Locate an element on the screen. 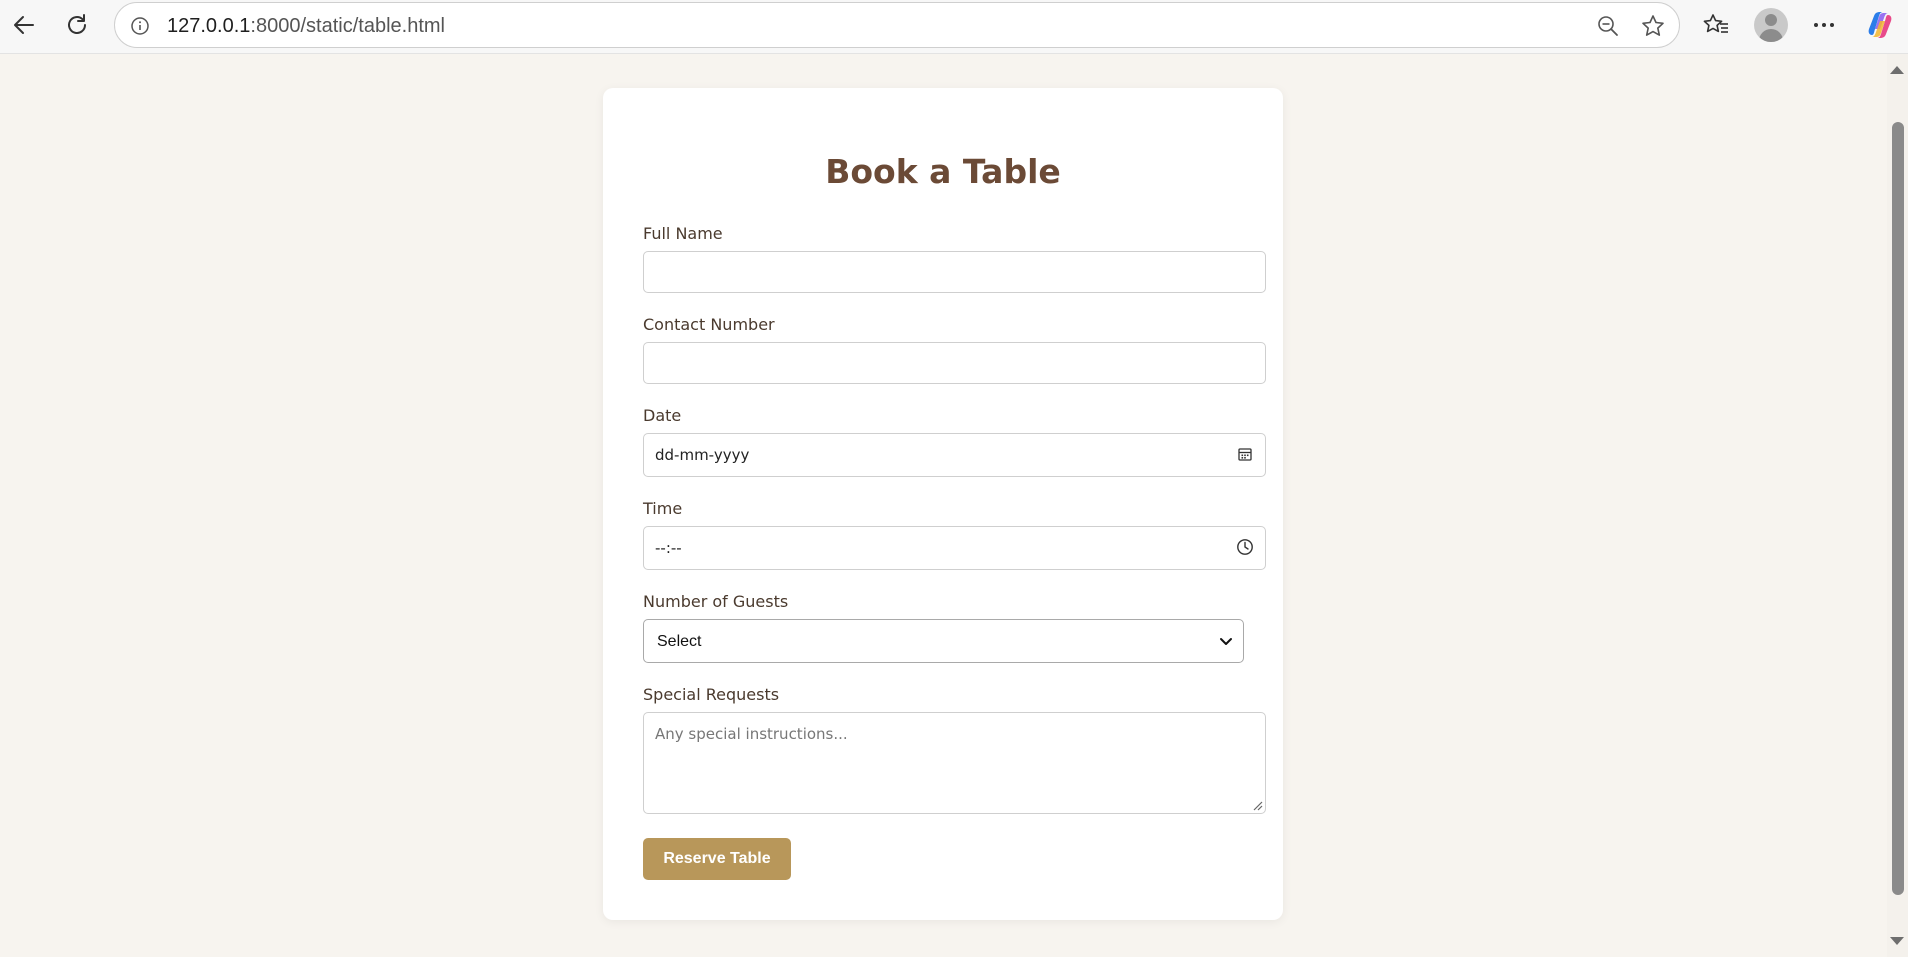  back-icon is located at coordinates (24, 25).